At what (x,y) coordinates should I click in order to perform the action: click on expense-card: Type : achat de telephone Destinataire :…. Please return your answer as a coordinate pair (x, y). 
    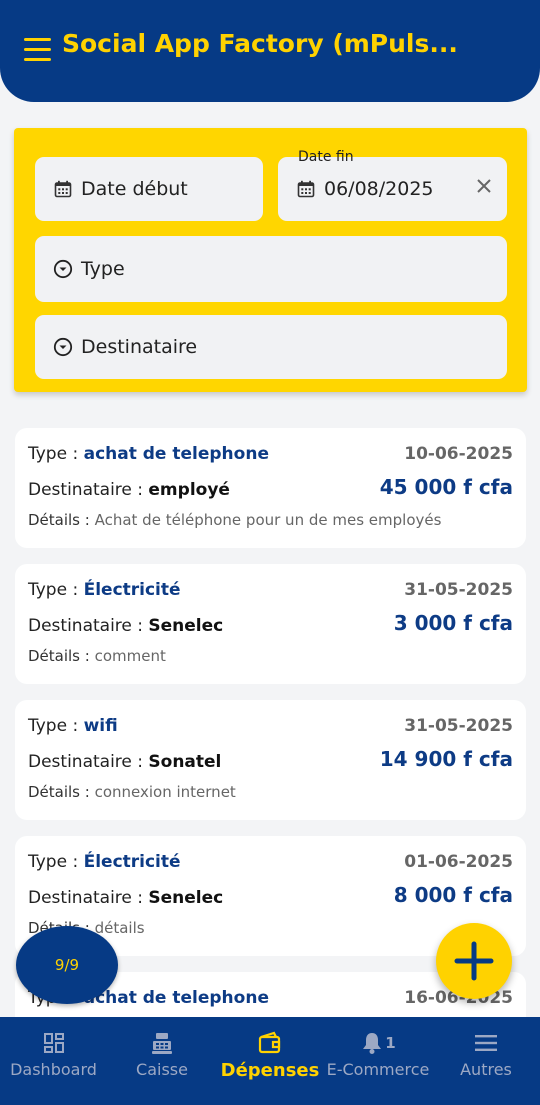
    Looking at the image, I should click on (270, 488).